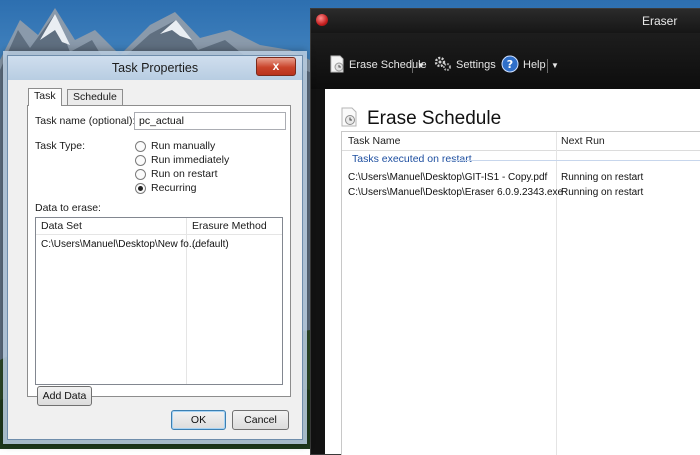 This screenshot has height=455, width=700. Describe the element at coordinates (229, 226) in the screenshot. I see `column-header-erasure-method: Erasure Method` at that location.